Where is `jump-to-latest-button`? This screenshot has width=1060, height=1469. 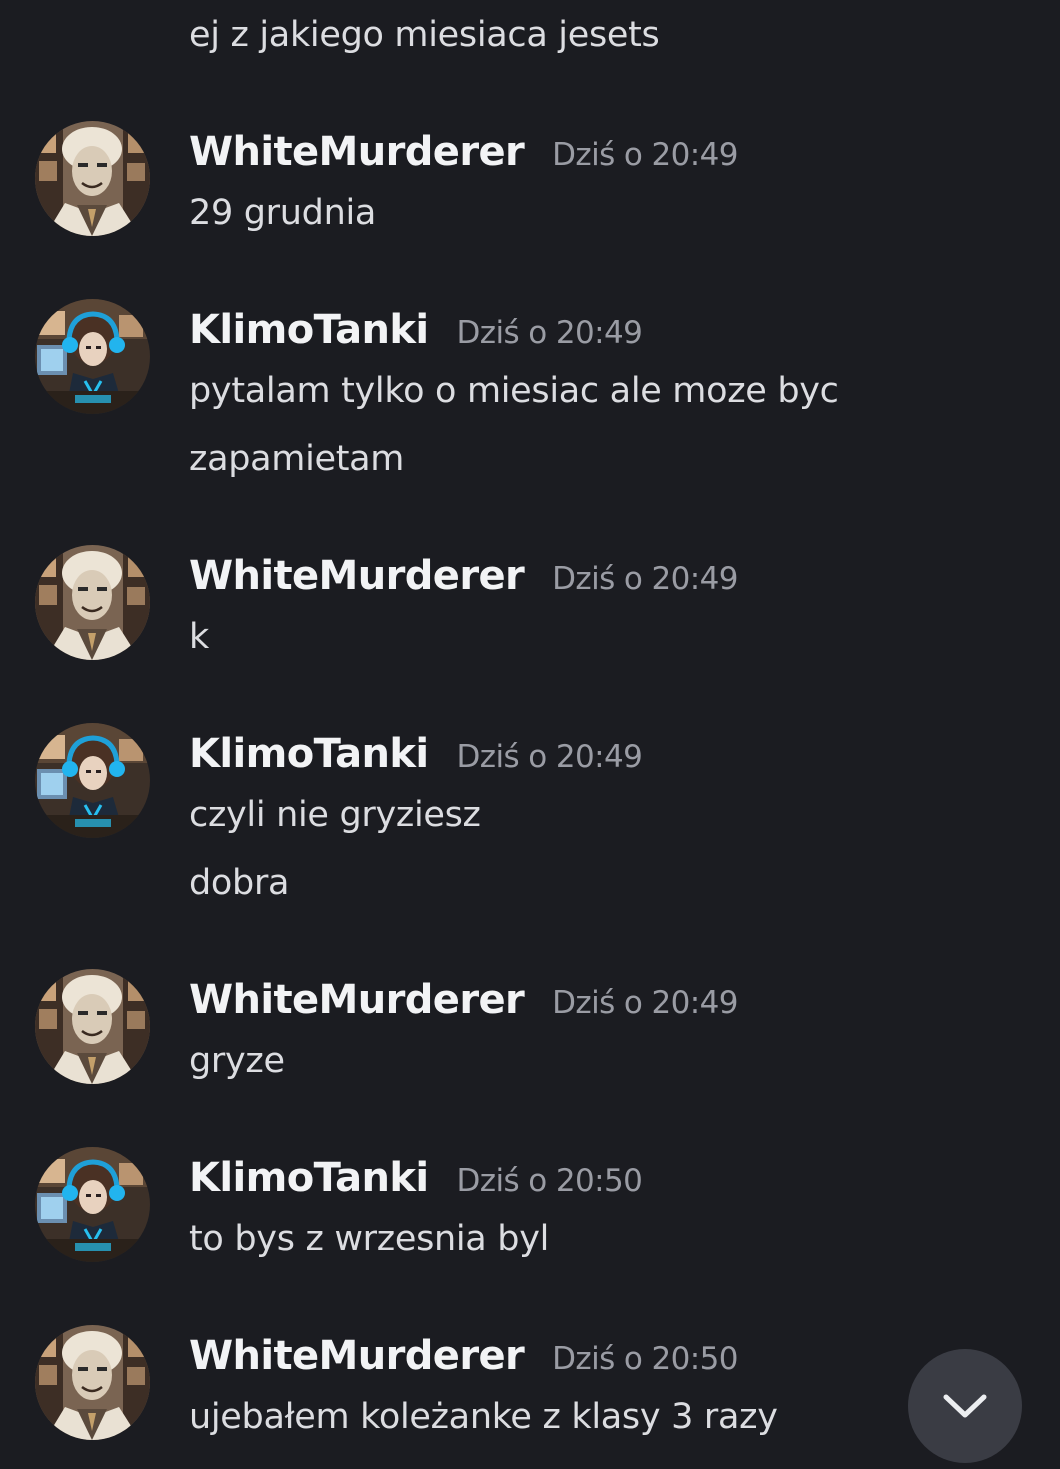
jump-to-latest-button is located at coordinates (965, 1406).